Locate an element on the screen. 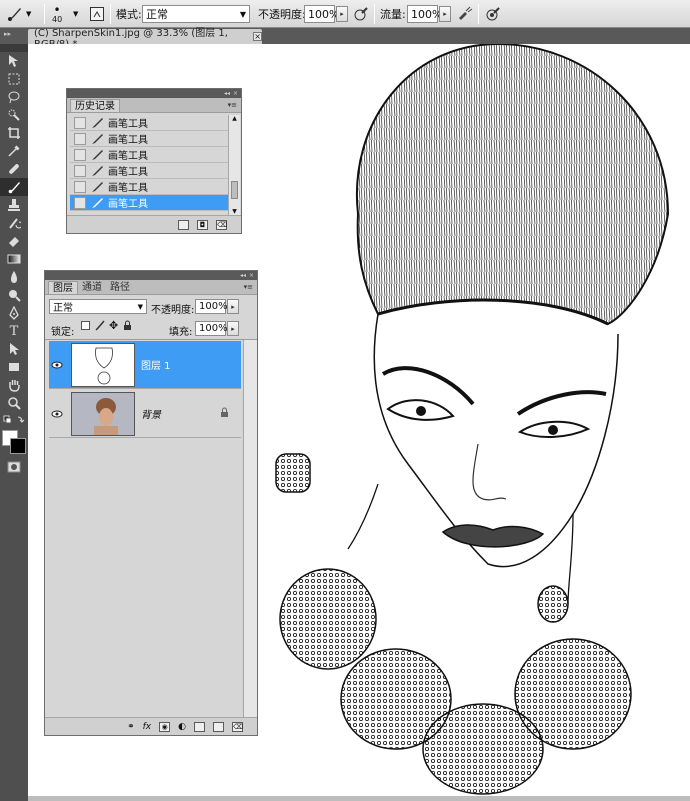 The width and height of the screenshot is (690, 801). collapse-icon: ▸▸ is located at coordinates (7, 34).